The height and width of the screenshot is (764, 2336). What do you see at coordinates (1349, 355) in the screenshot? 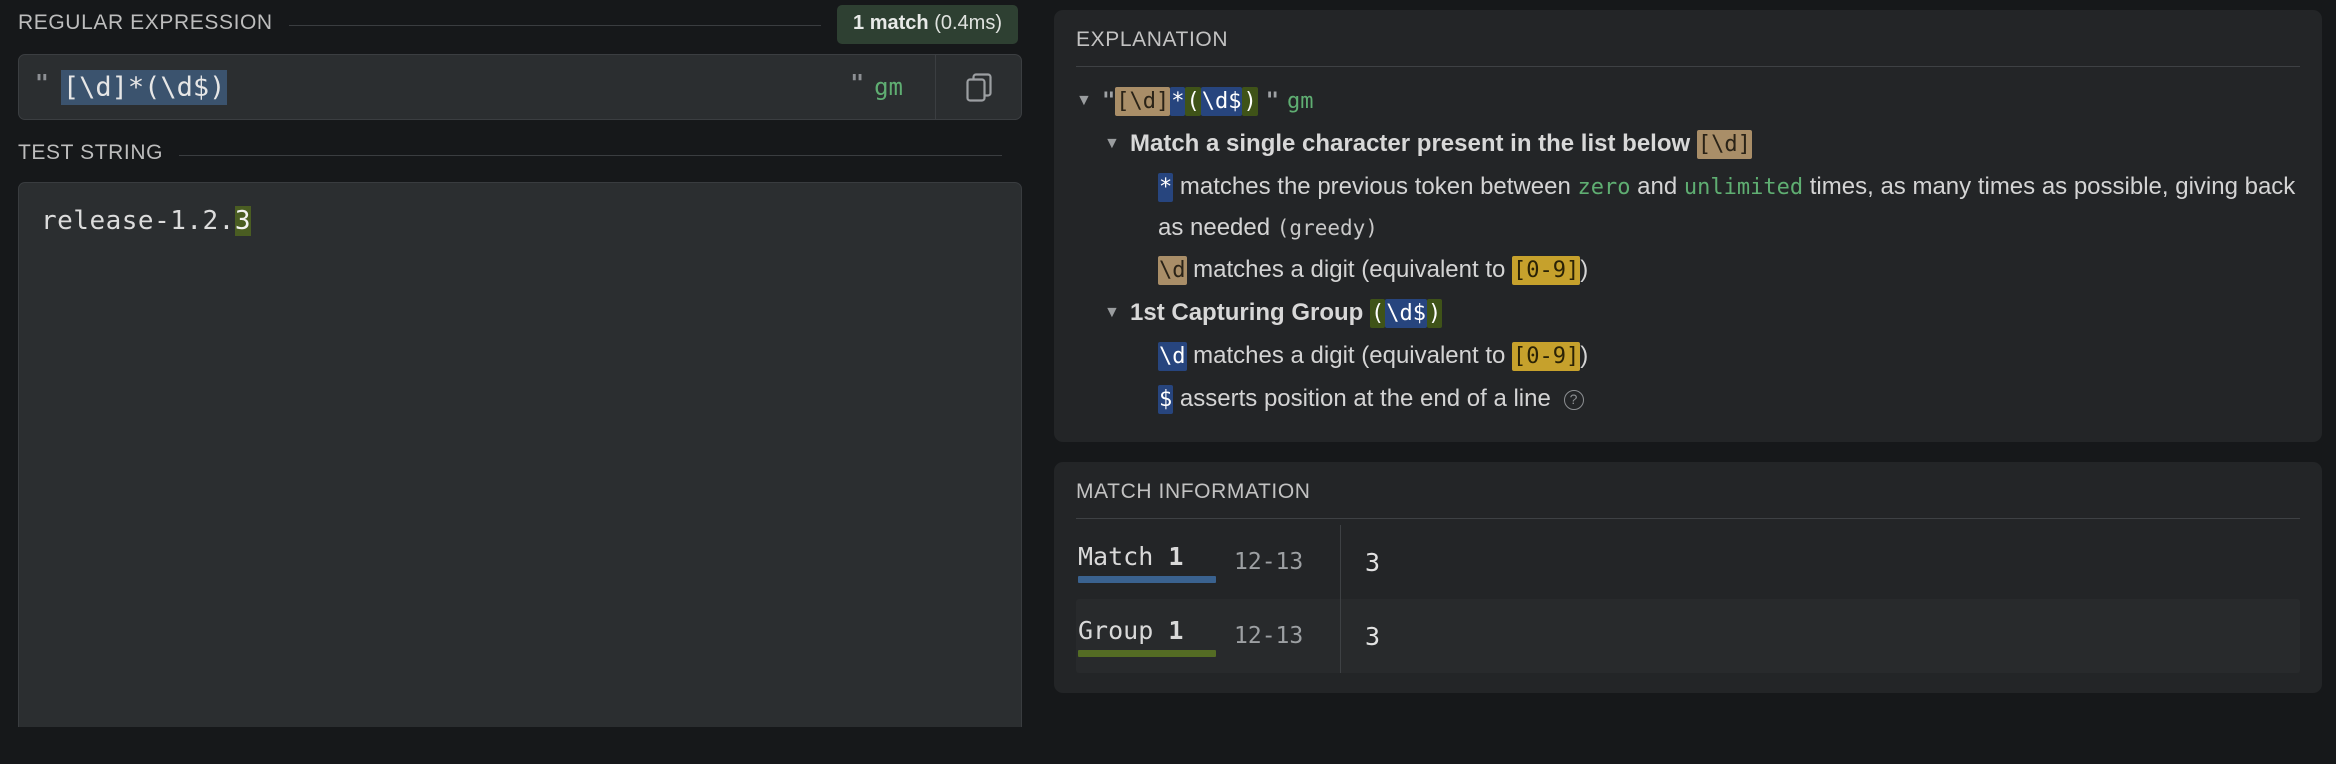
I see `digit-b-text-a: matches a digit (equivalent to` at bounding box center [1349, 355].